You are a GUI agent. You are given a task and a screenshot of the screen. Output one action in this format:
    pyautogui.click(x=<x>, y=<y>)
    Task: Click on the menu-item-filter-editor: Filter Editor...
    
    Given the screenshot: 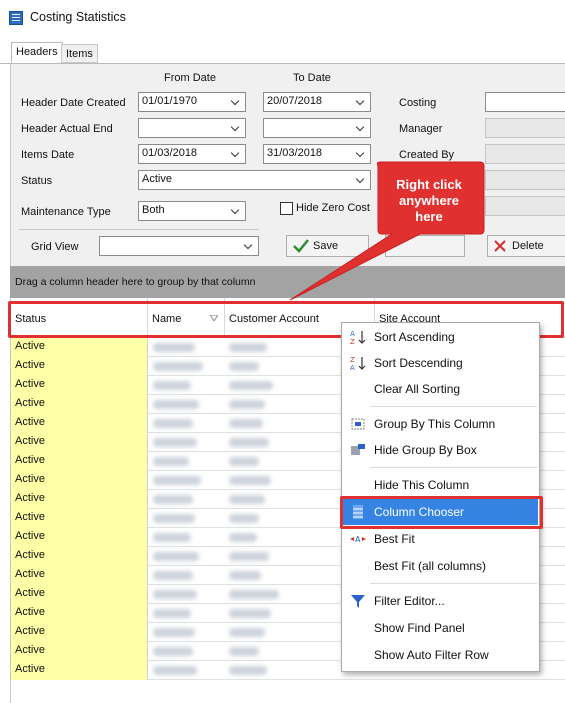 What is the action you would take?
    pyautogui.click(x=440, y=601)
    